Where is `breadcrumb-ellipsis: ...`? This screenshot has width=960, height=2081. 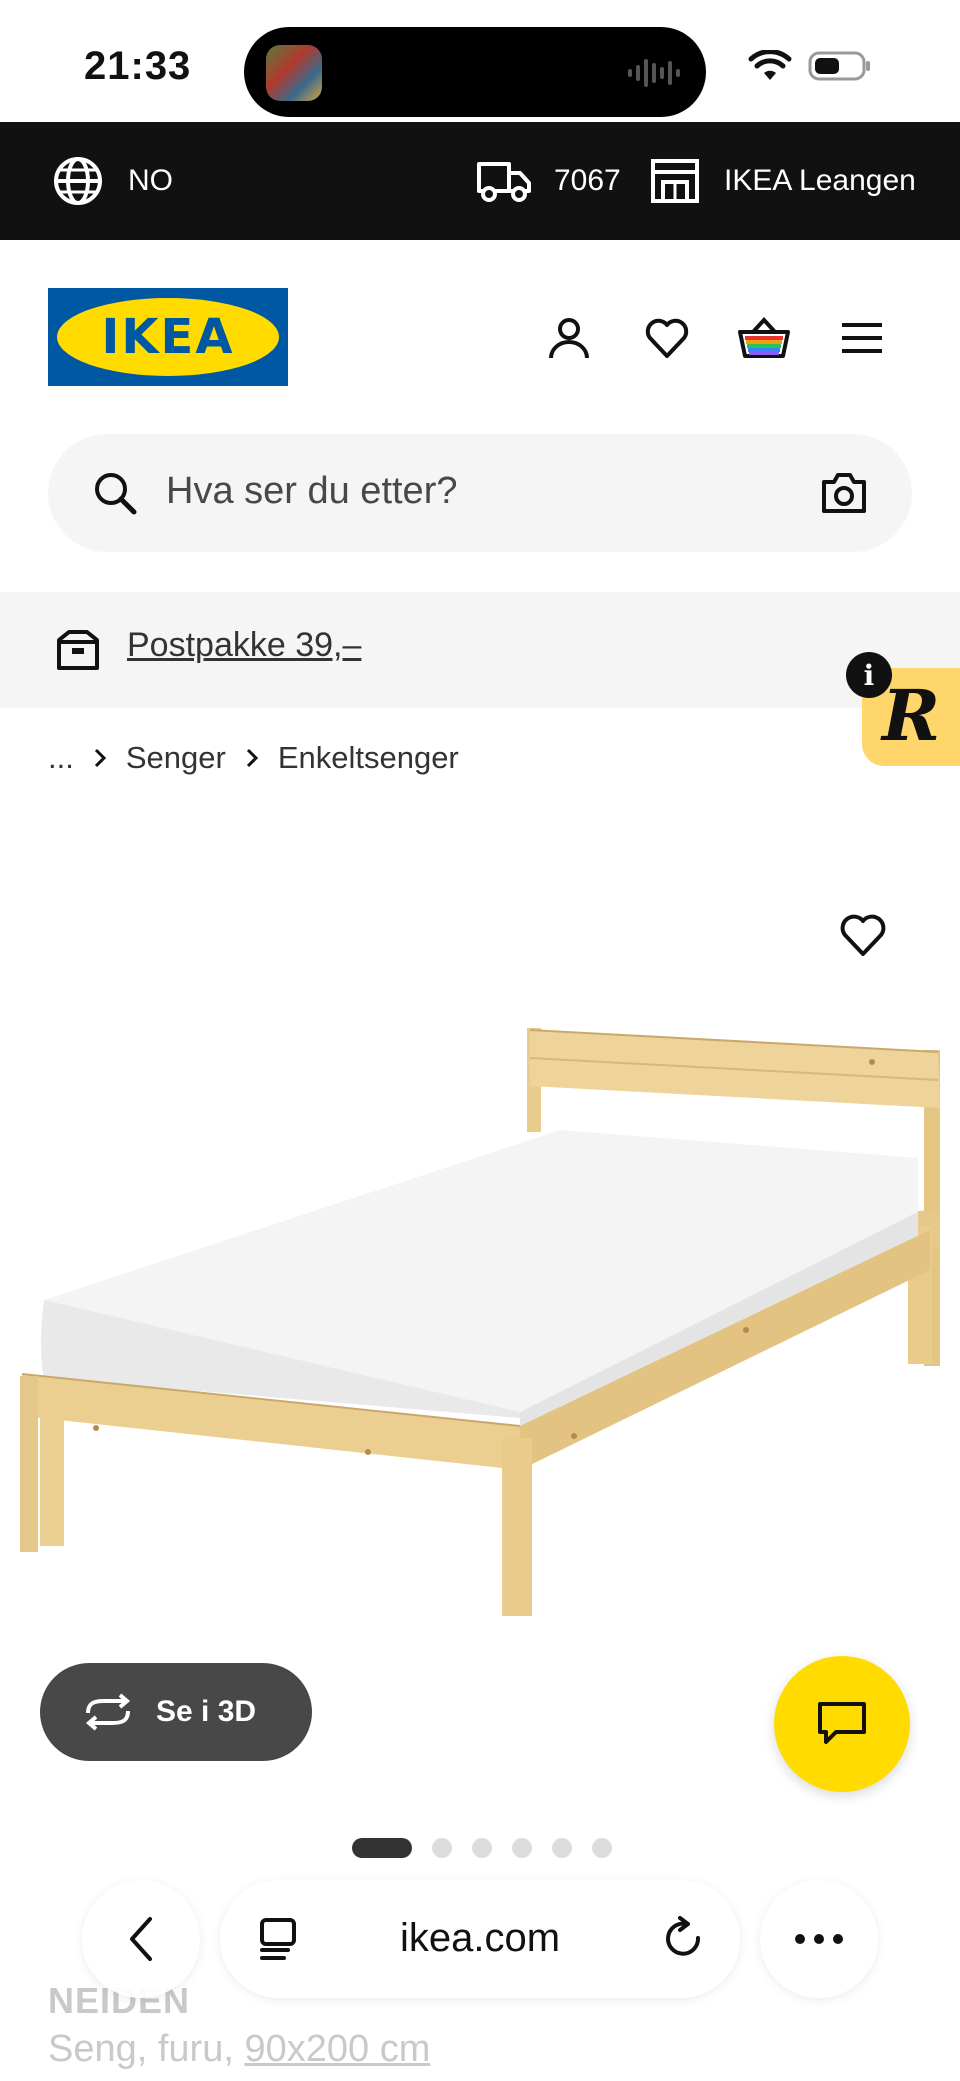 breadcrumb-ellipsis: ... is located at coordinates (61, 758).